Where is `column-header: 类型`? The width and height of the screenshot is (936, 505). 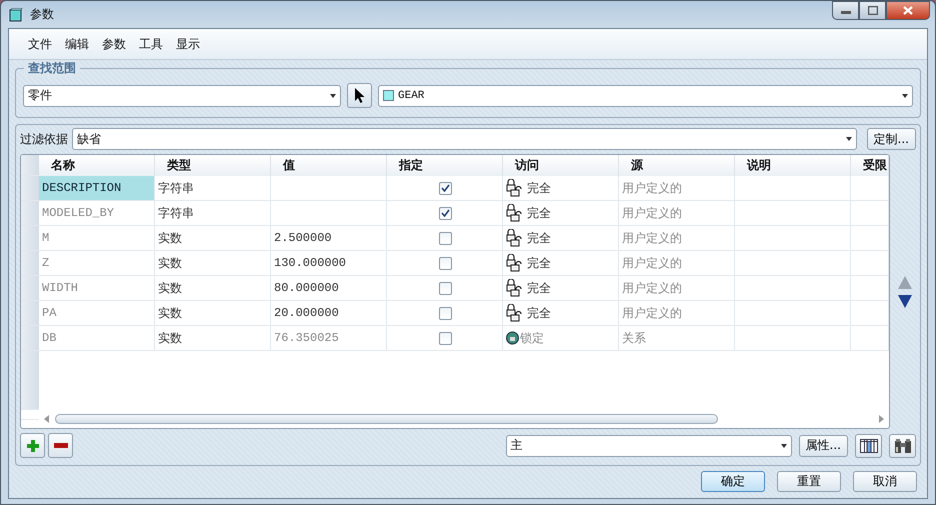 column-header: 类型 is located at coordinates (213, 165).